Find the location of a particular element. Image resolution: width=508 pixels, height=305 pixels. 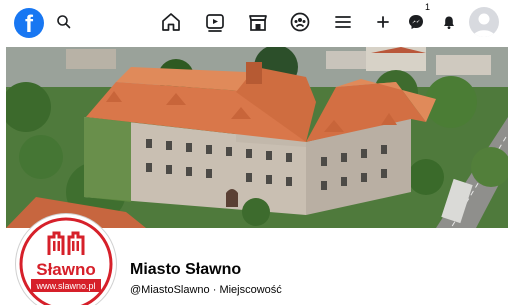

page-title: Miasto Sławno is located at coordinates (186, 269).